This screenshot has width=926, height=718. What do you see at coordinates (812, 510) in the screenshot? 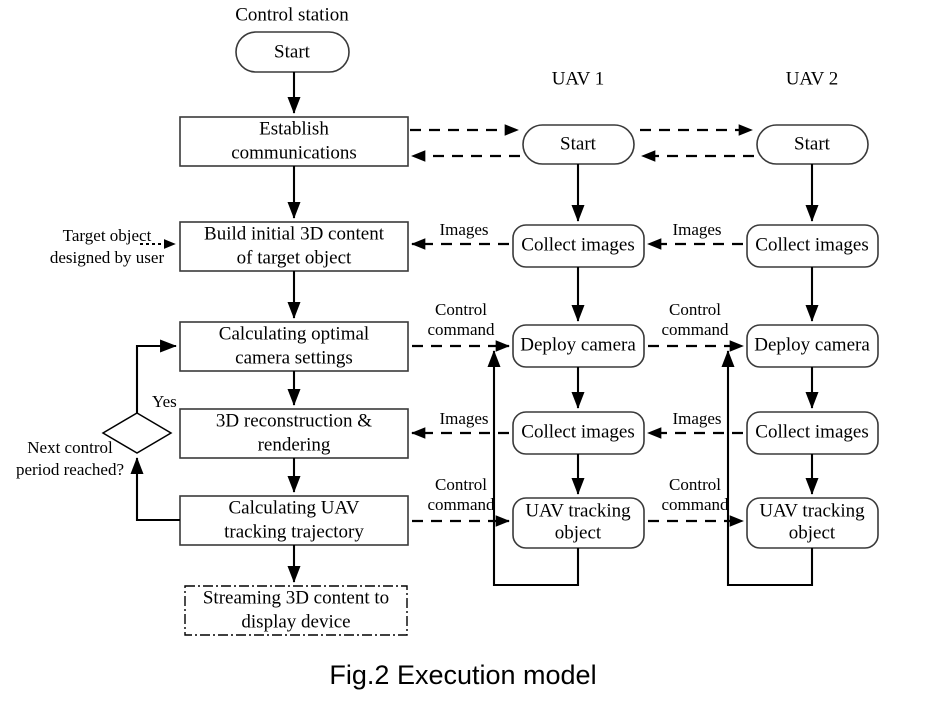
I see `node-u2-track-label-line1: UAV tracking` at bounding box center [812, 510].